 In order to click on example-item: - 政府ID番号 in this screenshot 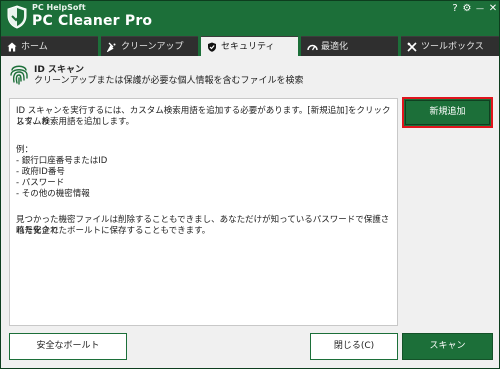, I will do `click(40, 172)`.